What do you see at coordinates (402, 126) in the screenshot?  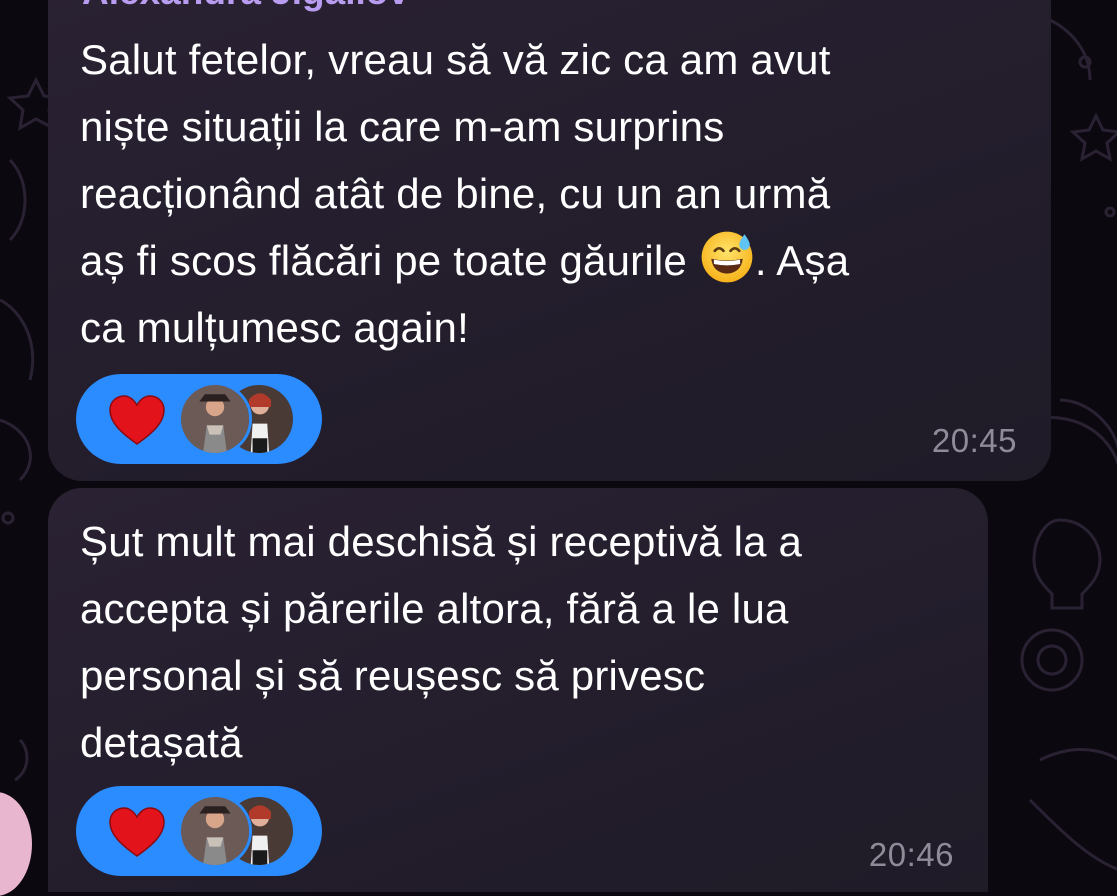 I see `message-line: niște situații la care m-am surprins` at bounding box center [402, 126].